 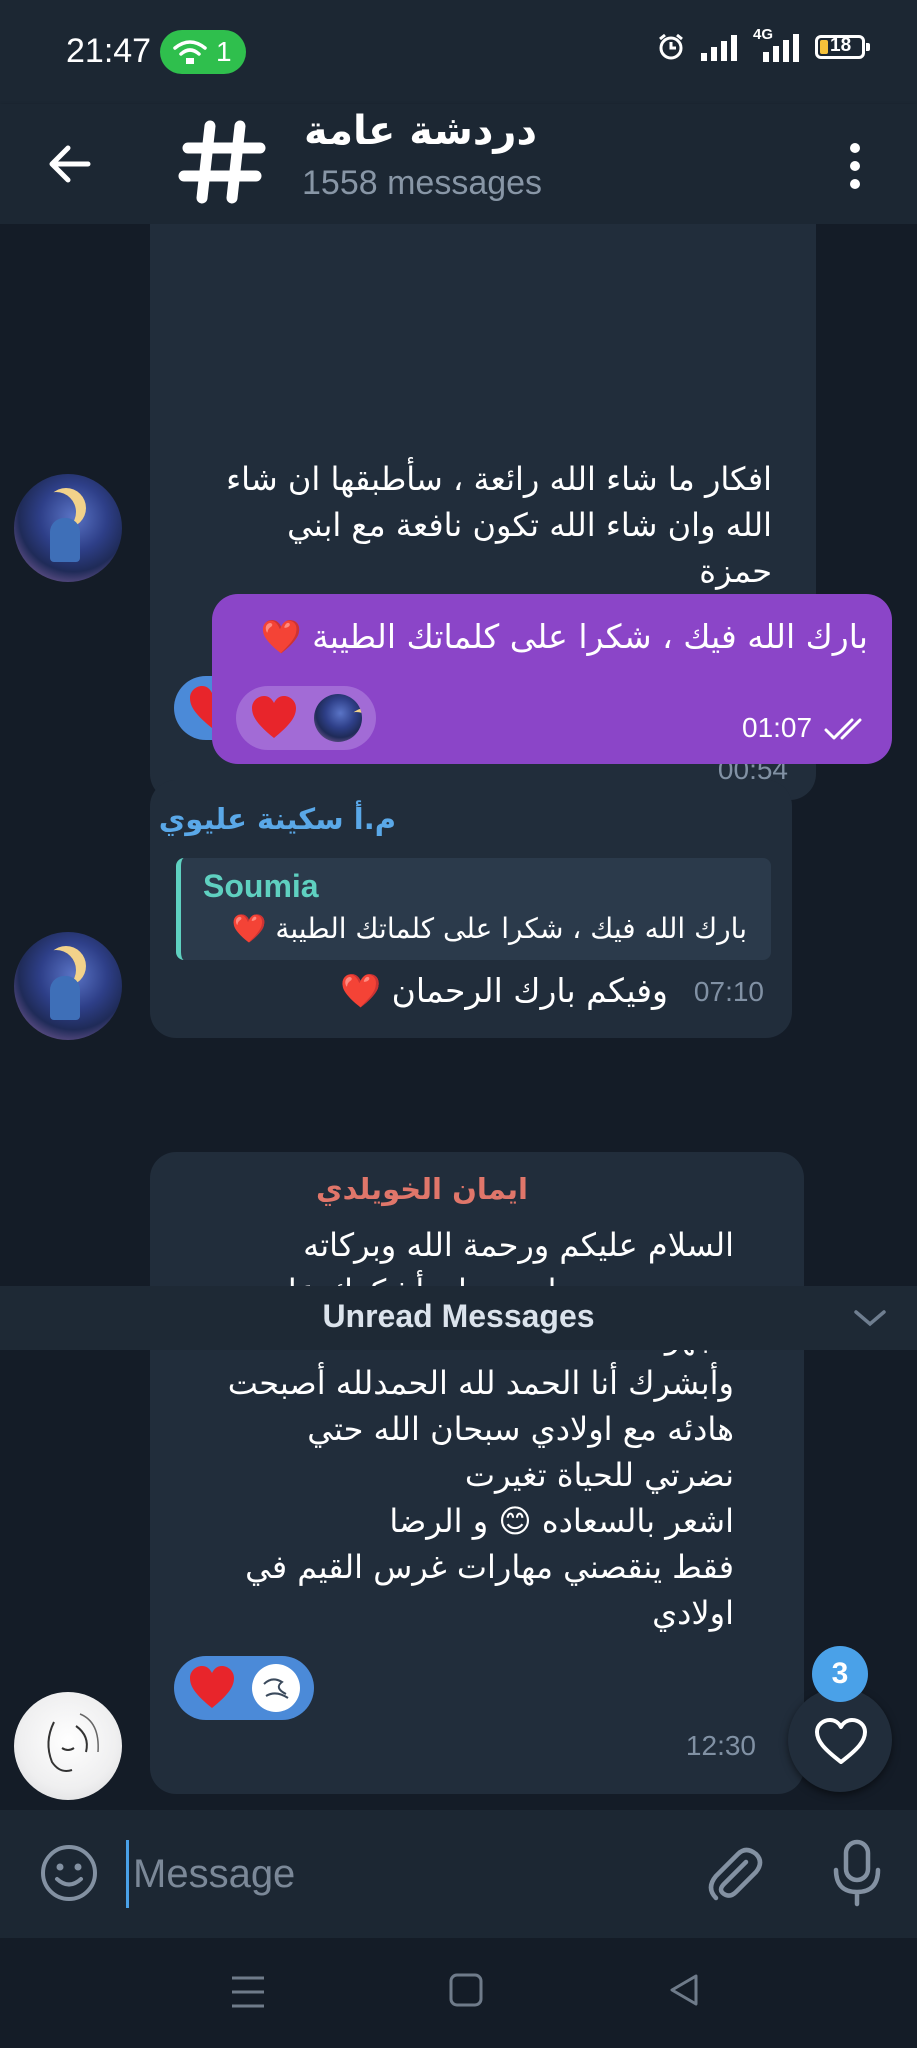 I want to click on arrow-left-icon, so click(x=70, y=164).